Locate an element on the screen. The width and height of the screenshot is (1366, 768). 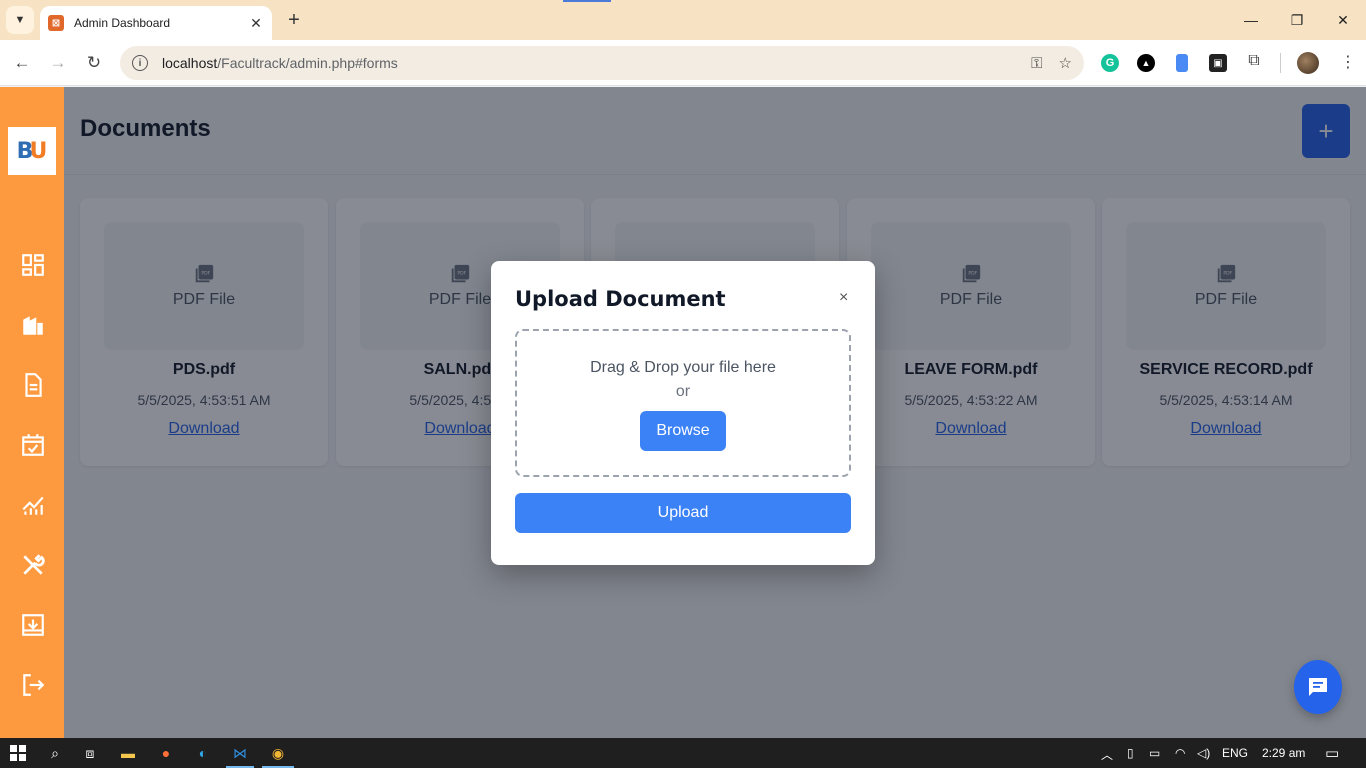
extension-doc-icon is located at coordinates (1182, 63).